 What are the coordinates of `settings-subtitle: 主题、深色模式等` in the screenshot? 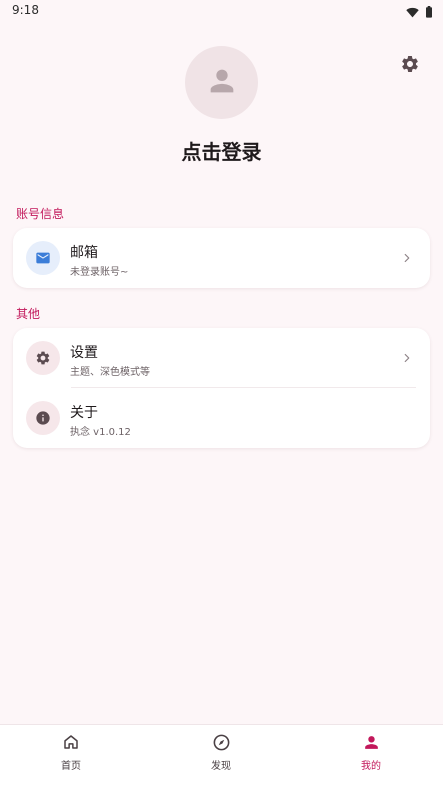 It's located at (110, 372).